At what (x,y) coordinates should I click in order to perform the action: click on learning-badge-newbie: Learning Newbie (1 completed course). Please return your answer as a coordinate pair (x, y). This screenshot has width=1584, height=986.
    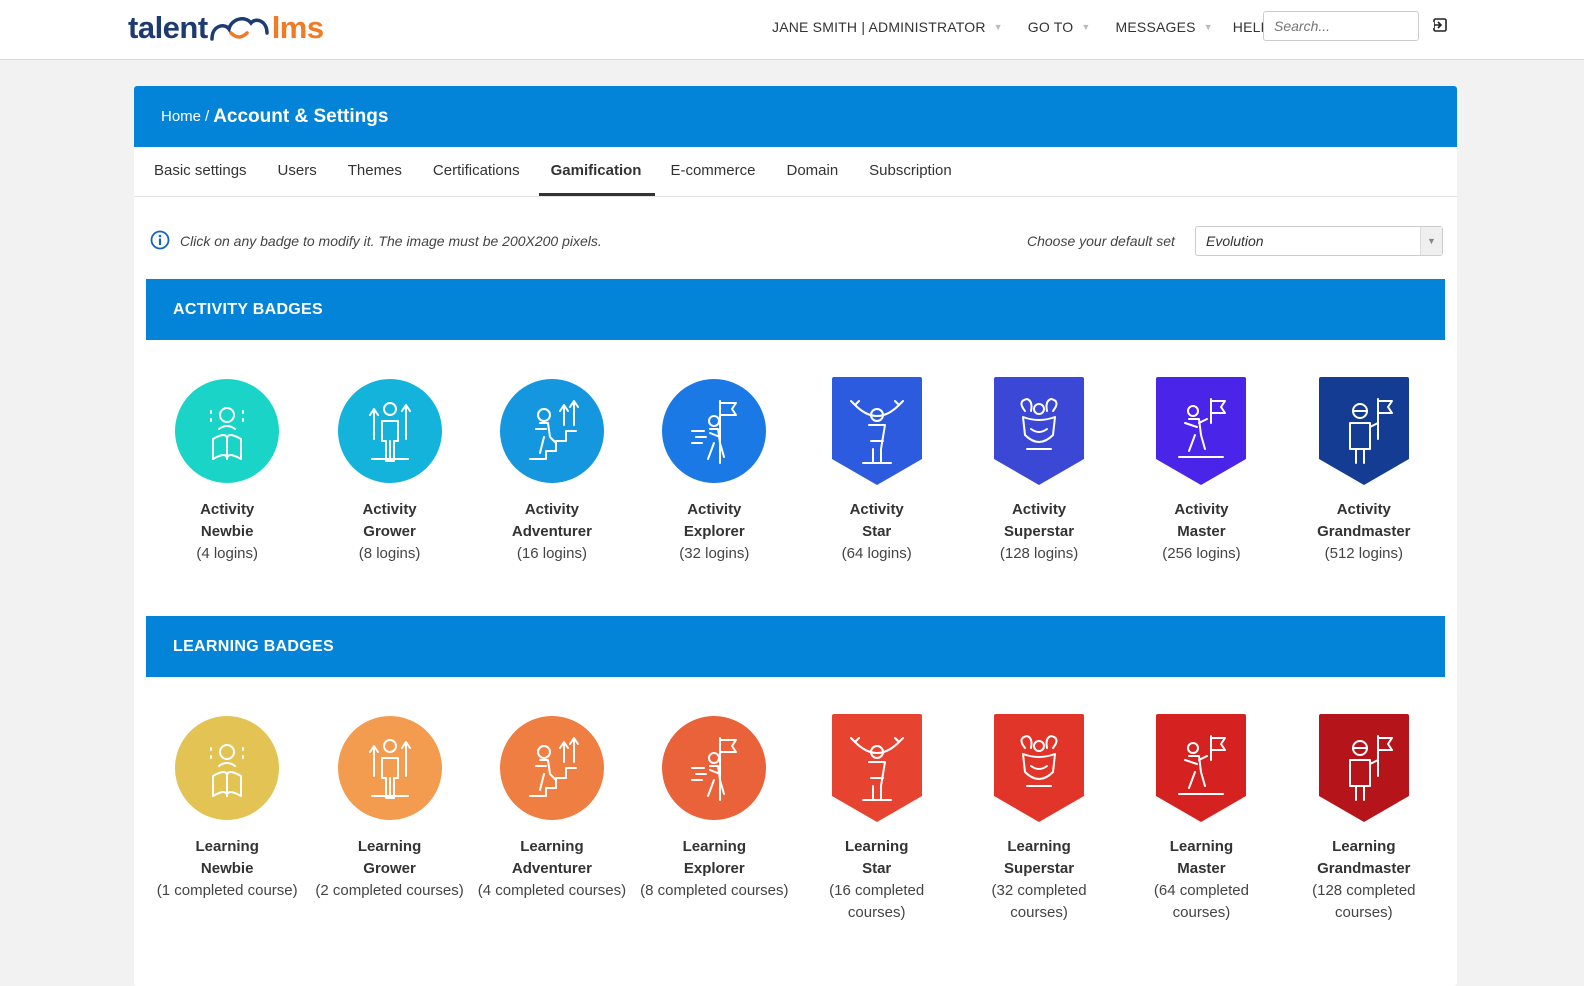
    Looking at the image, I should click on (227, 819).